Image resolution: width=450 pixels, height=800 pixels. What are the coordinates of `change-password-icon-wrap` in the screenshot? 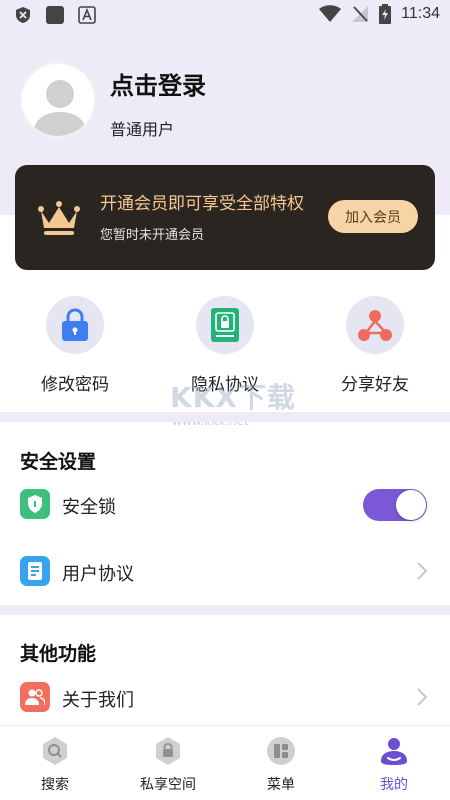 It's located at (75, 325).